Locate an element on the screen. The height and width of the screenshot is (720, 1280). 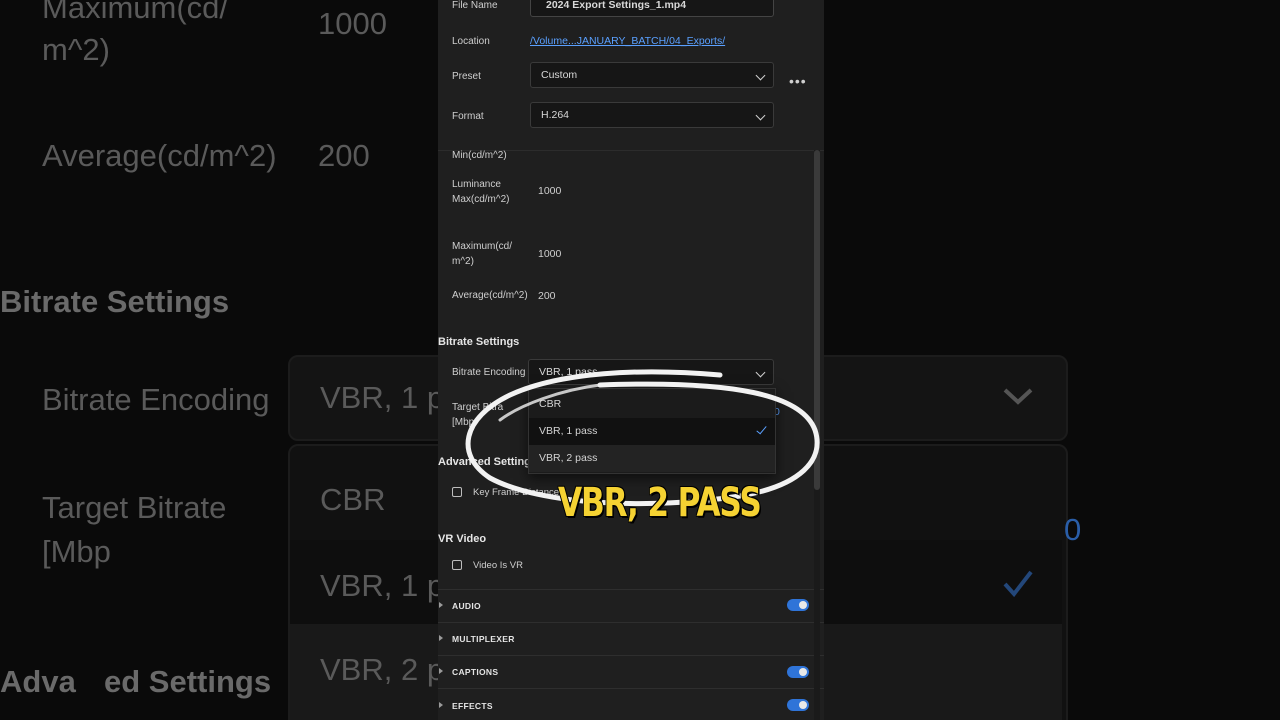
annotation-circle is located at coordinates (642, 438).